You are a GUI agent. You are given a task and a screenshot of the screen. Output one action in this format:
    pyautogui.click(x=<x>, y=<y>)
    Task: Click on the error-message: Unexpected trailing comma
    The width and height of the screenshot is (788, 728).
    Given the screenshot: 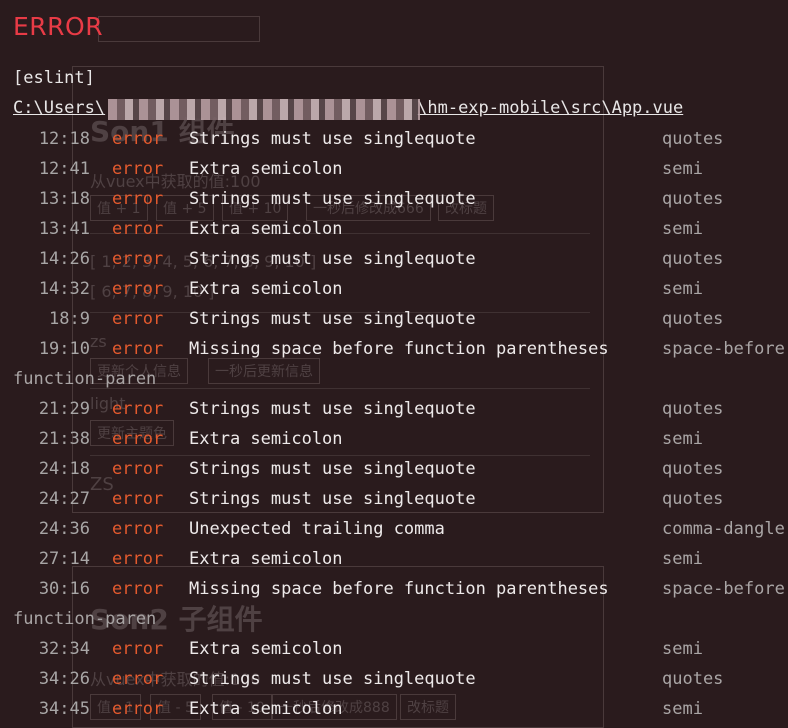 What is the action you would take?
    pyautogui.click(x=317, y=529)
    